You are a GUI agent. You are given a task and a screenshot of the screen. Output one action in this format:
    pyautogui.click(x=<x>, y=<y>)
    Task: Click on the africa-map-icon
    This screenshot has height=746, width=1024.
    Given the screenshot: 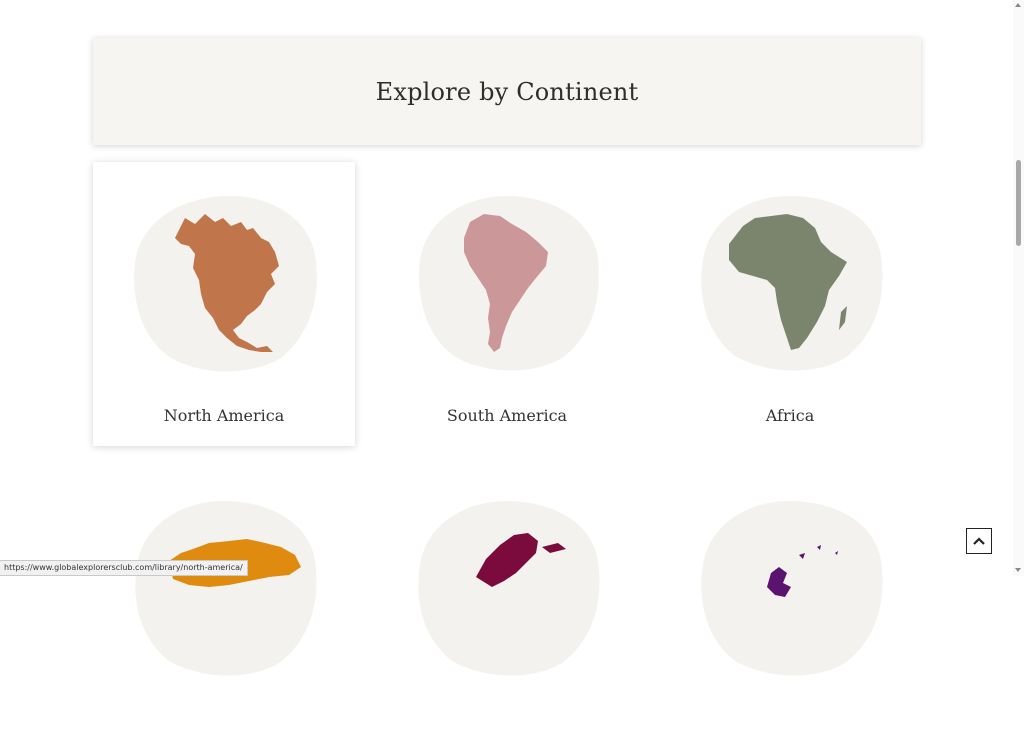 What is the action you would take?
    pyautogui.click(x=792, y=283)
    